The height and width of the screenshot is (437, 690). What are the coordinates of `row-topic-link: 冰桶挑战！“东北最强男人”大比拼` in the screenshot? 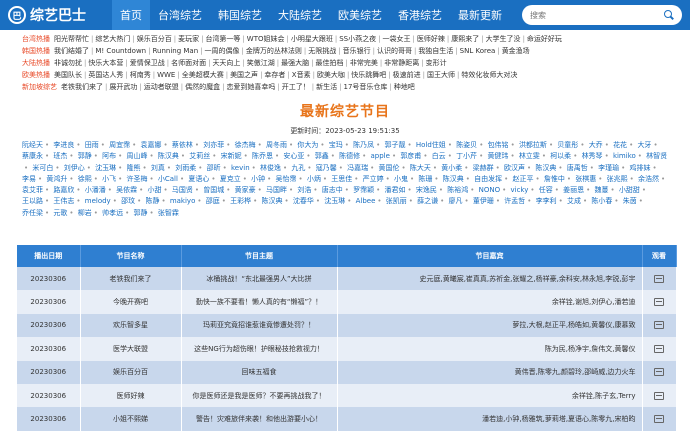 It's located at (259, 279).